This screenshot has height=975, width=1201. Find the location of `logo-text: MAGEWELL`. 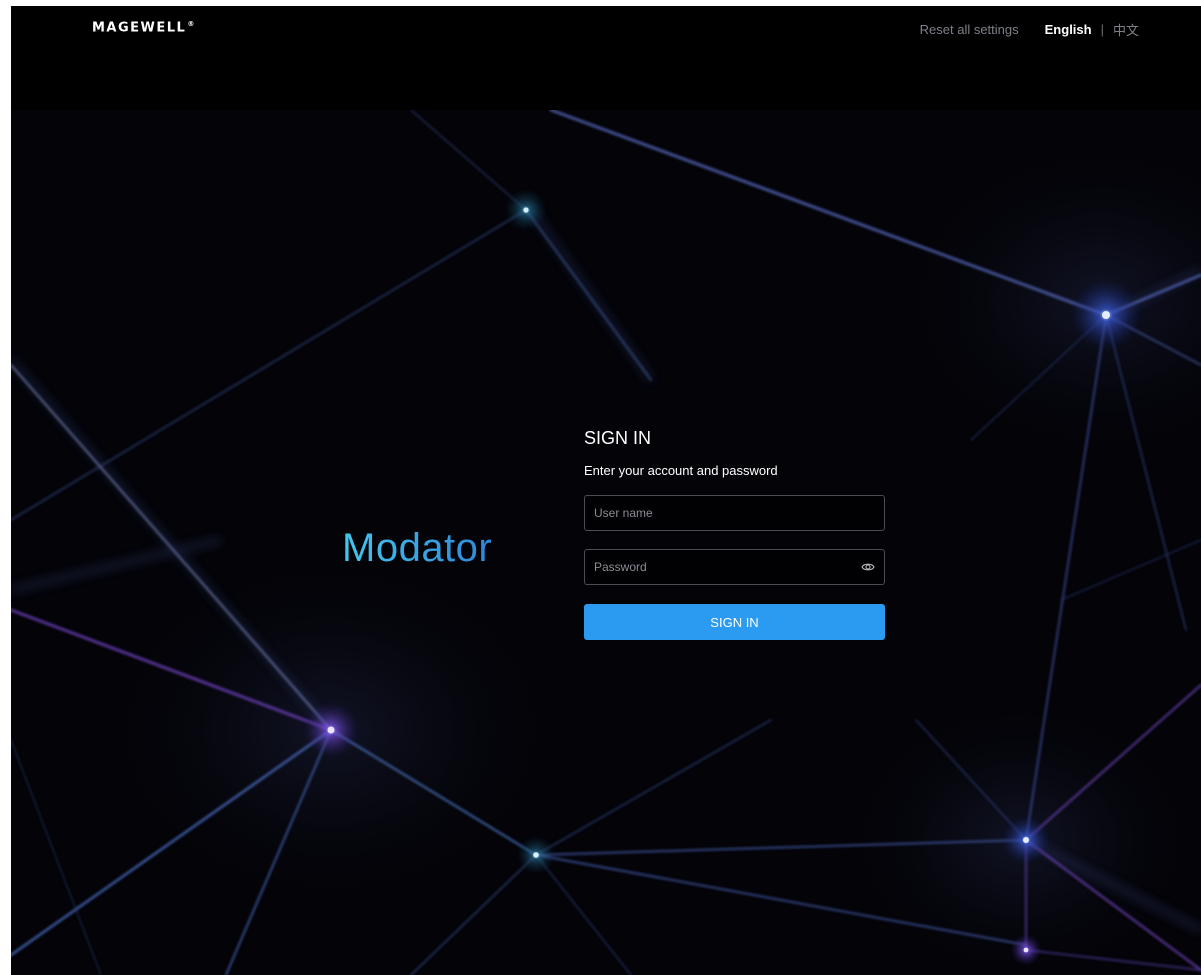

logo-text: MAGEWELL is located at coordinates (139, 28).